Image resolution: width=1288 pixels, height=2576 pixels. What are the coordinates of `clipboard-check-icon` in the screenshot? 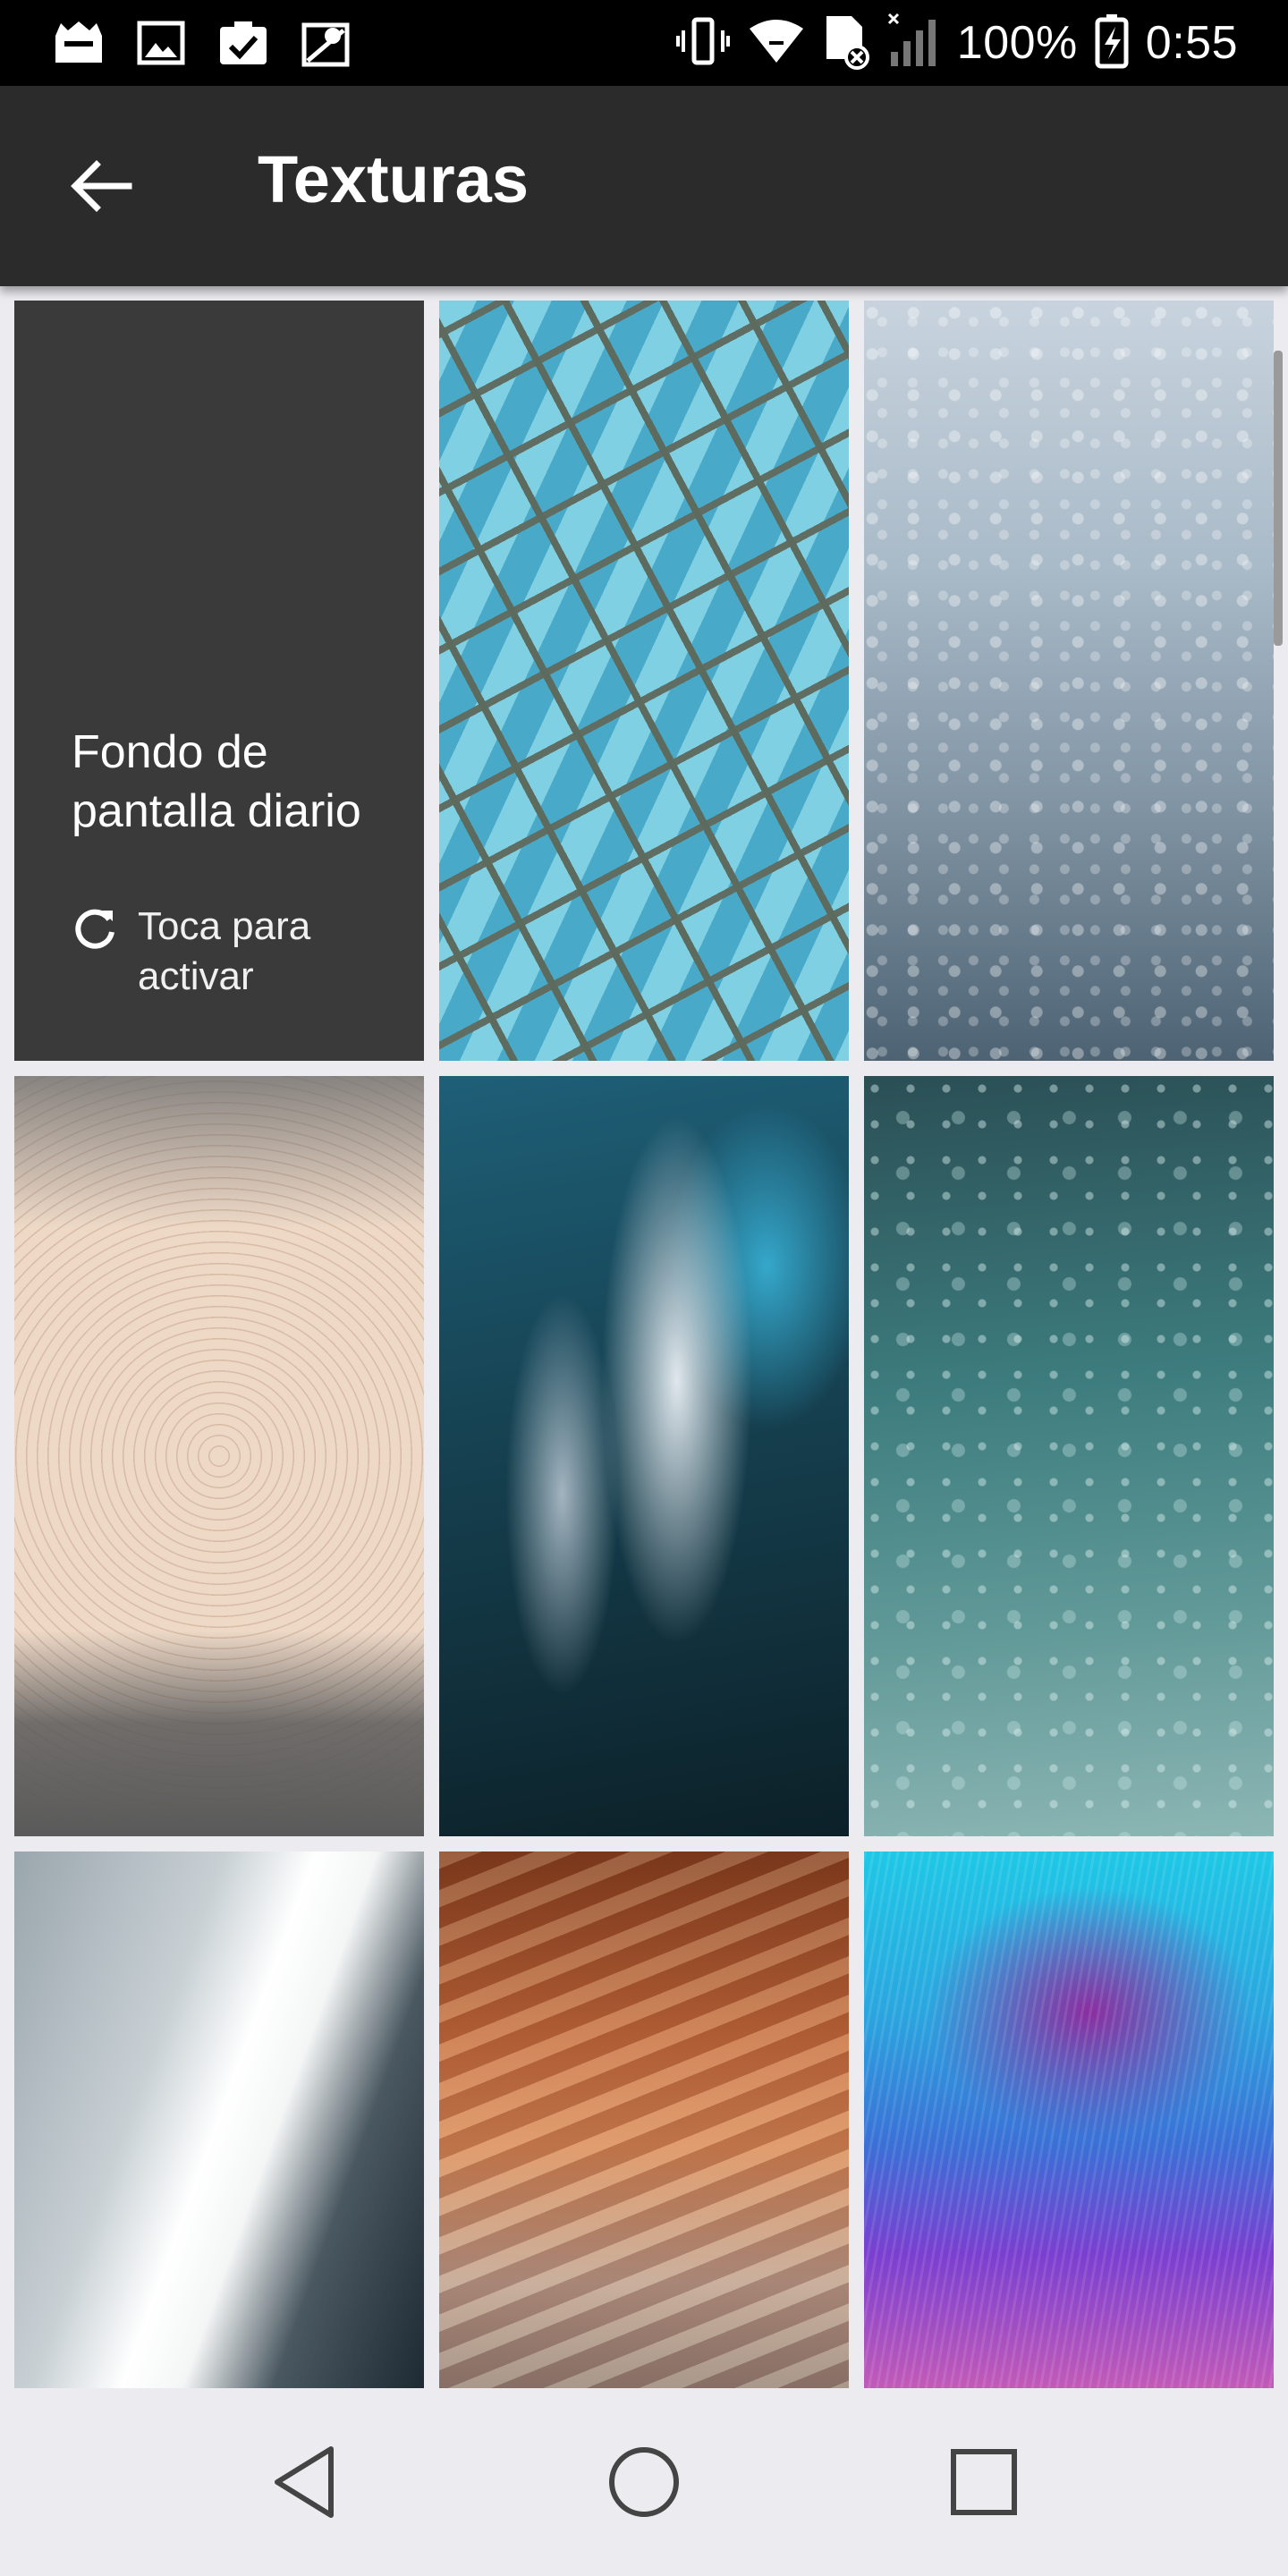 It's located at (243, 43).